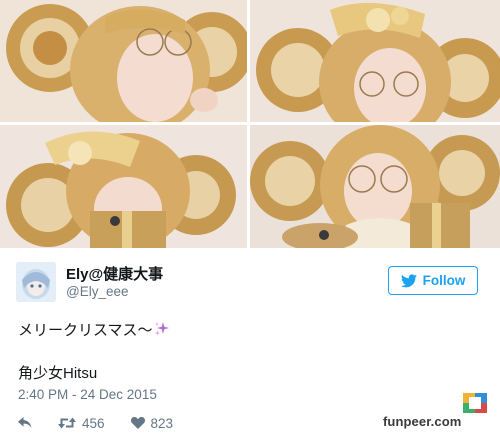 This screenshot has width=500, height=434. I want to click on user-handle: @Ely_eee, so click(97, 291).